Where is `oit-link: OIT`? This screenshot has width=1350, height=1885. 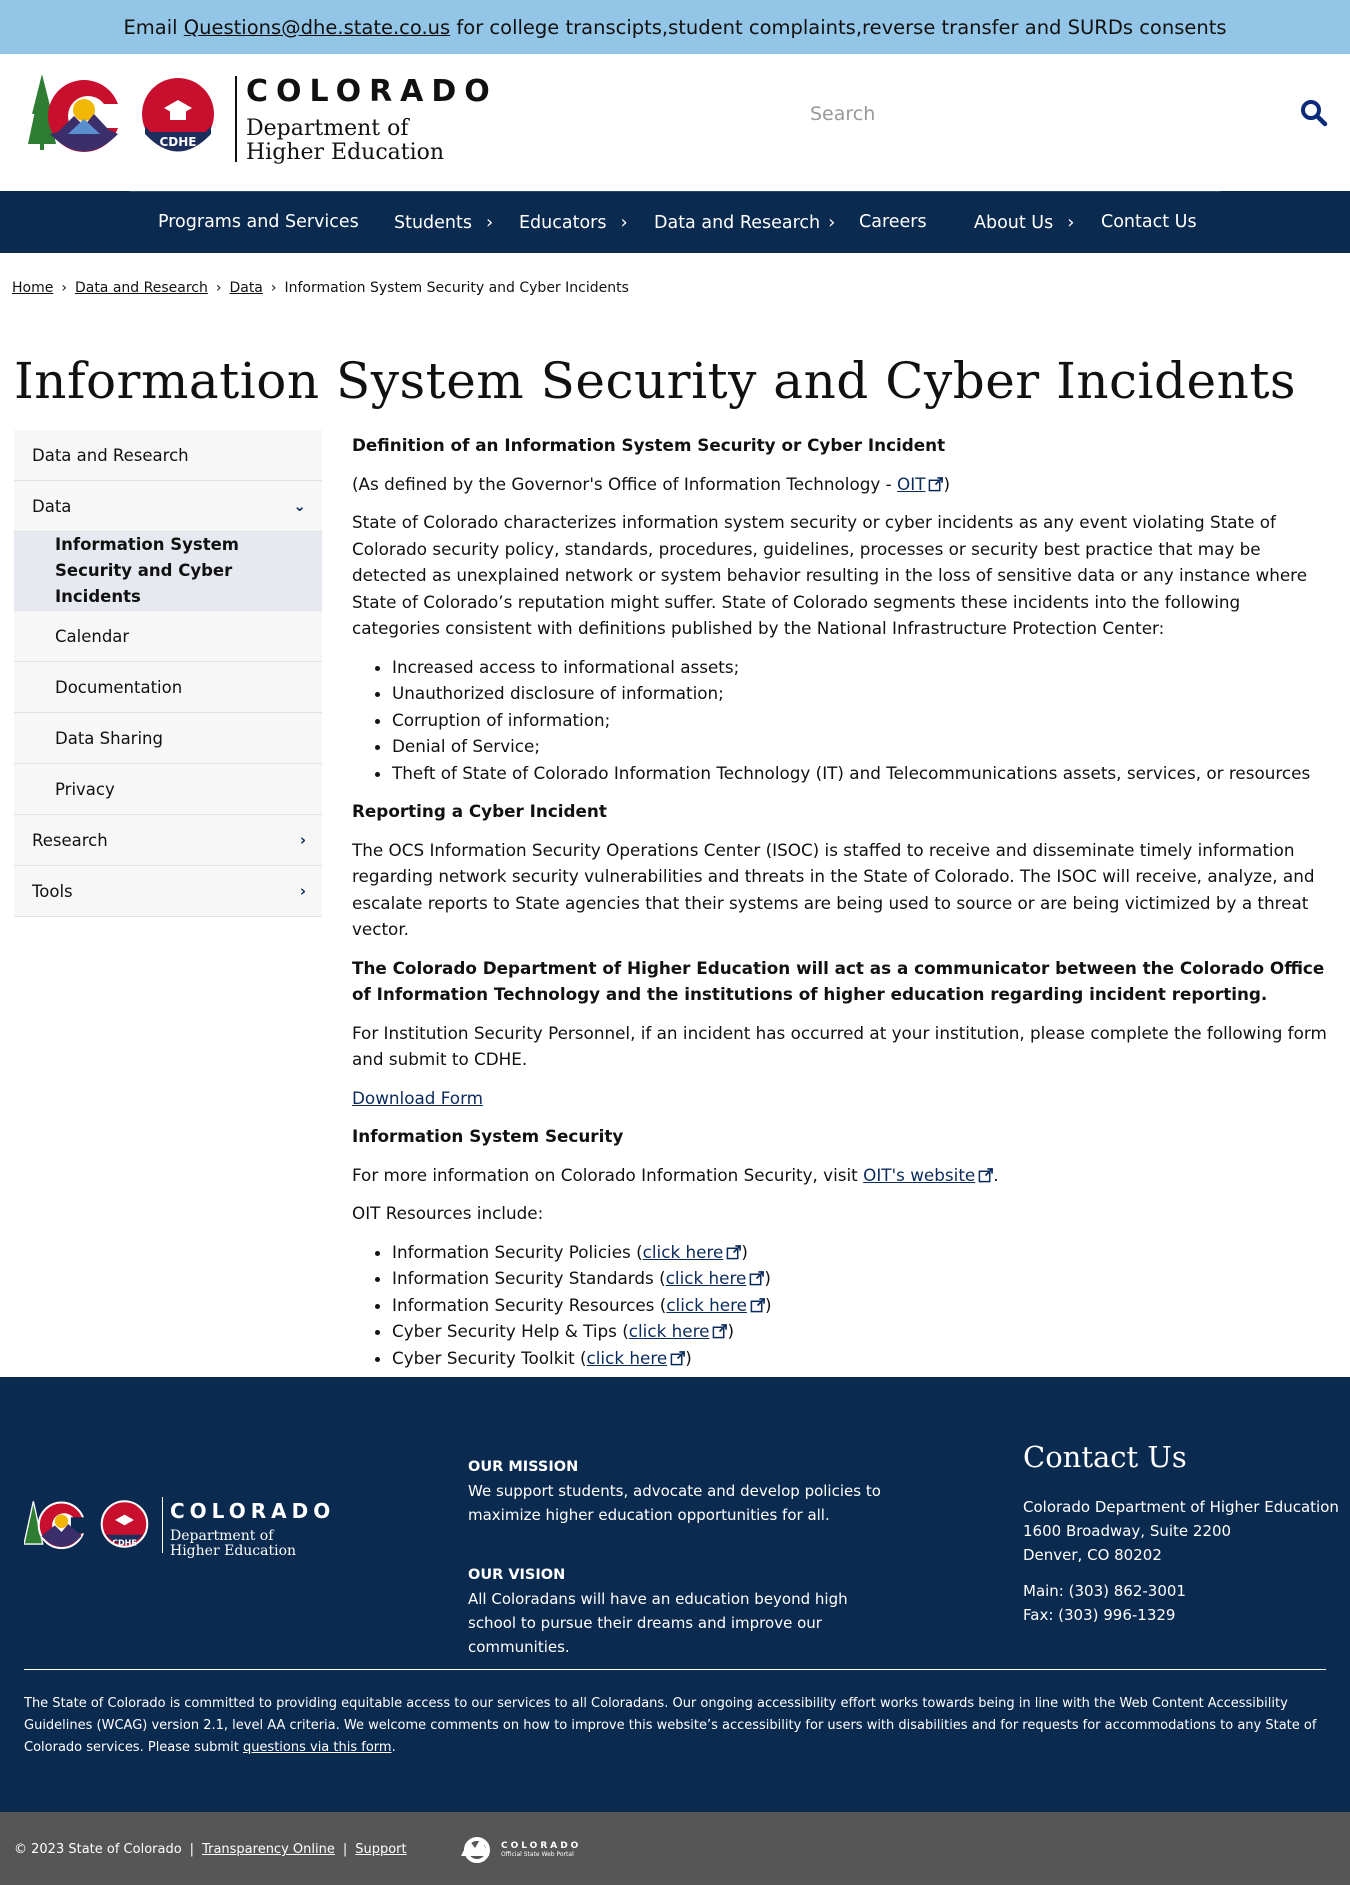
oit-link: OIT is located at coordinates (911, 484).